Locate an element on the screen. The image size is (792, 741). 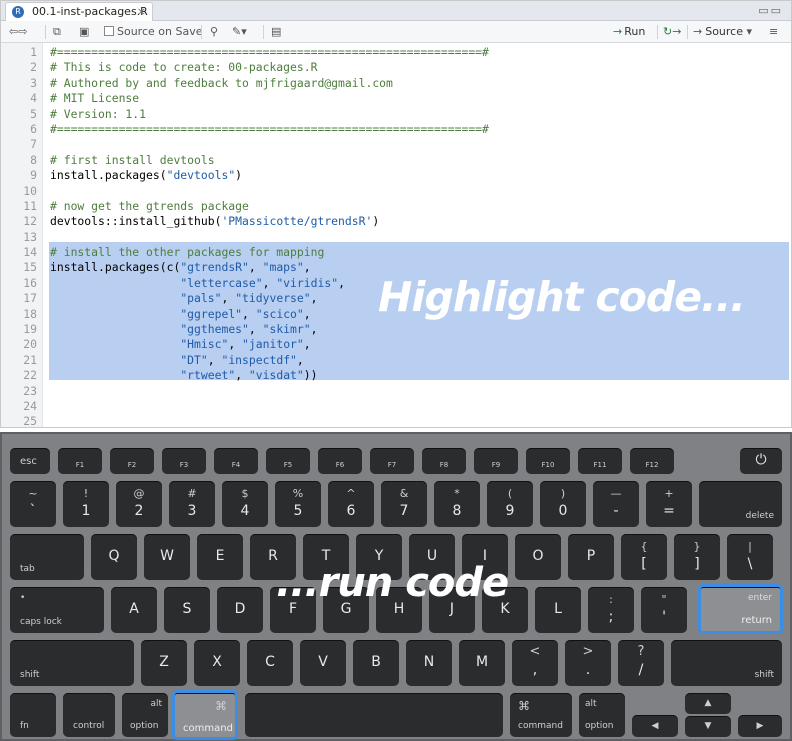
show-in-window-icon: ⧉ is located at coordinates (57, 32).